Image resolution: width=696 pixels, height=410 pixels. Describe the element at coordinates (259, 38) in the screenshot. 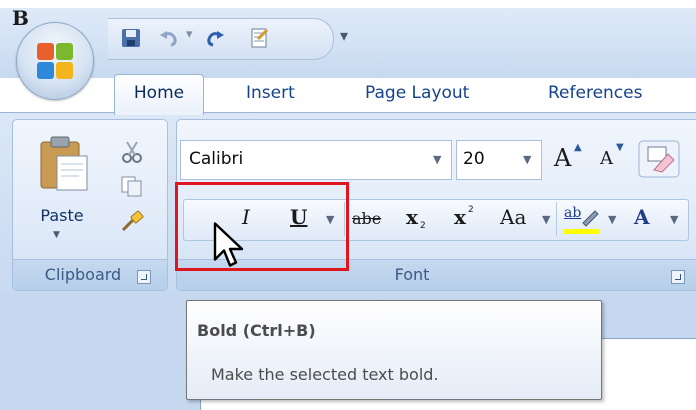

I see `format-painter-icon` at that location.